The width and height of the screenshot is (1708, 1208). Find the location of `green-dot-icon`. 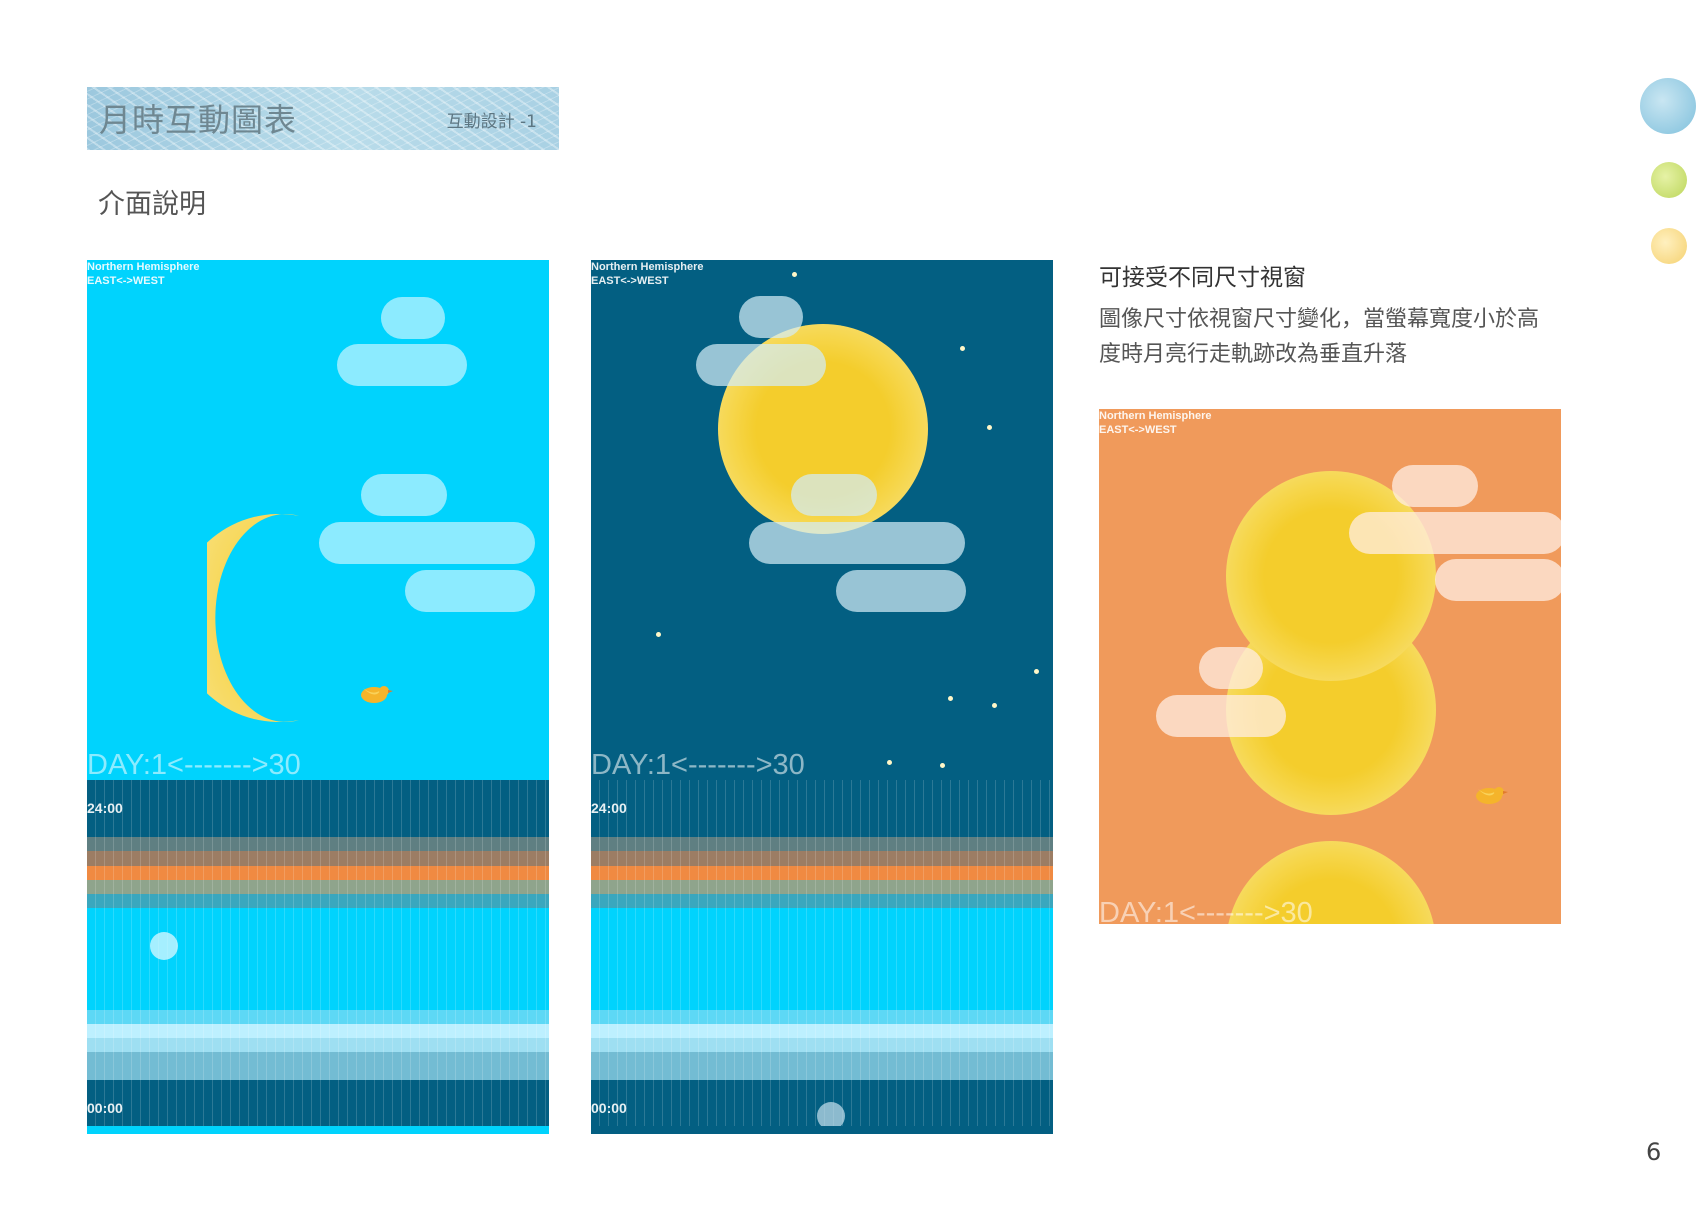

green-dot-icon is located at coordinates (1669, 180).